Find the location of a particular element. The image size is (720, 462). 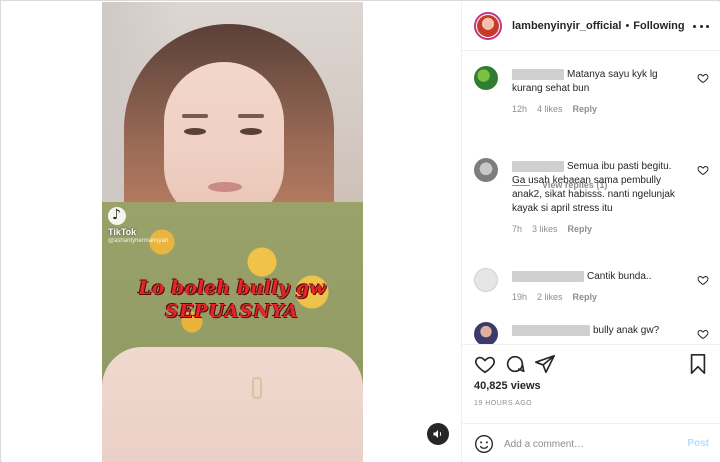

comment-text: Cantik bunda.. is located at coordinates (619, 276).